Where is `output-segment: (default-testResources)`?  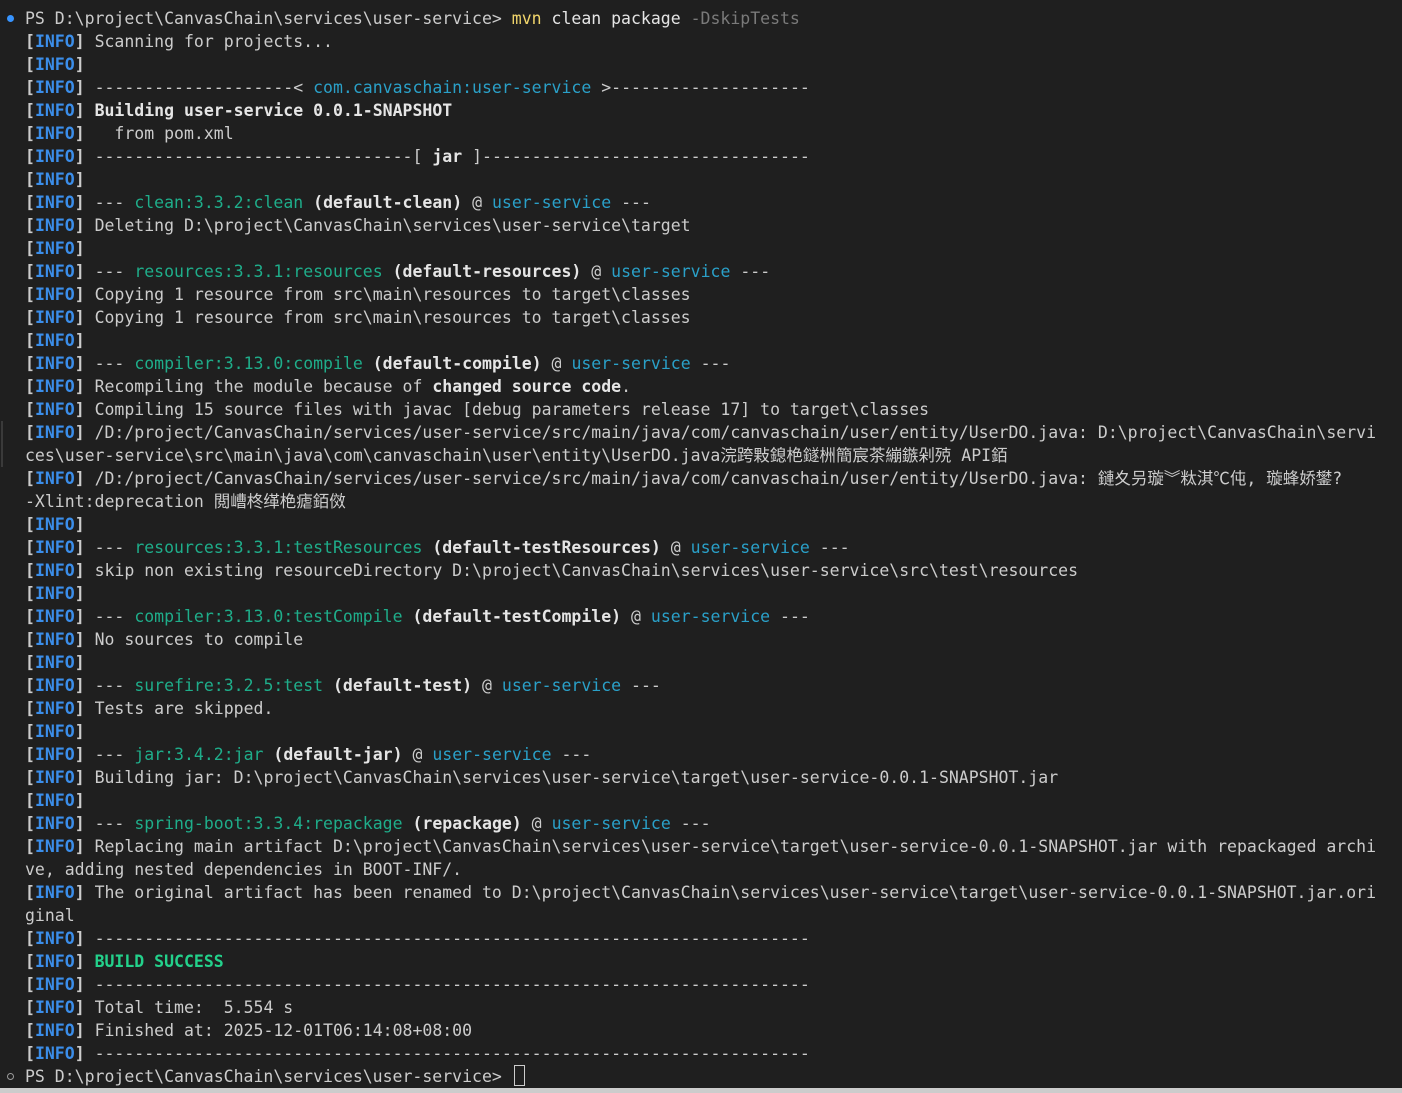 output-segment: (default-testResources) is located at coordinates (546, 547).